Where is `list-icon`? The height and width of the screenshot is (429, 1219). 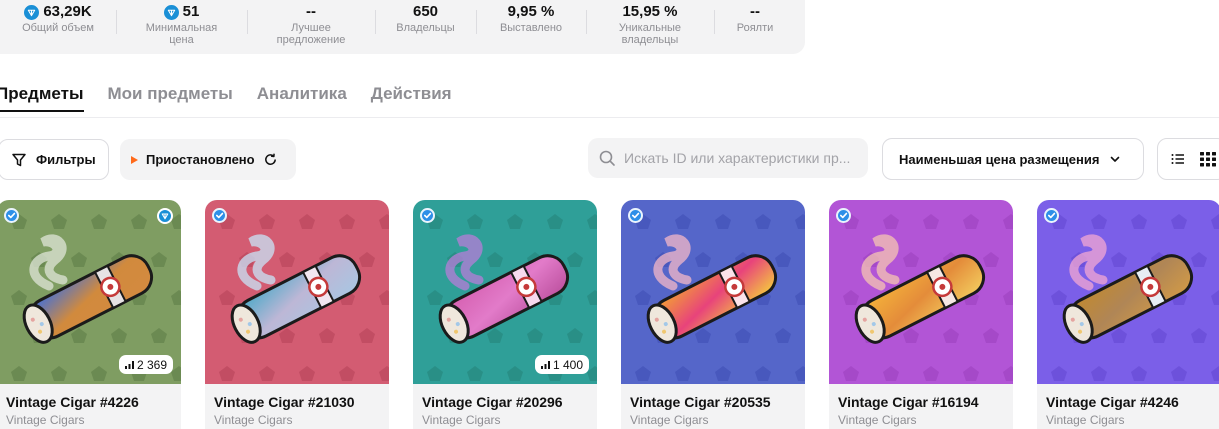 list-icon is located at coordinates (1177, 159).